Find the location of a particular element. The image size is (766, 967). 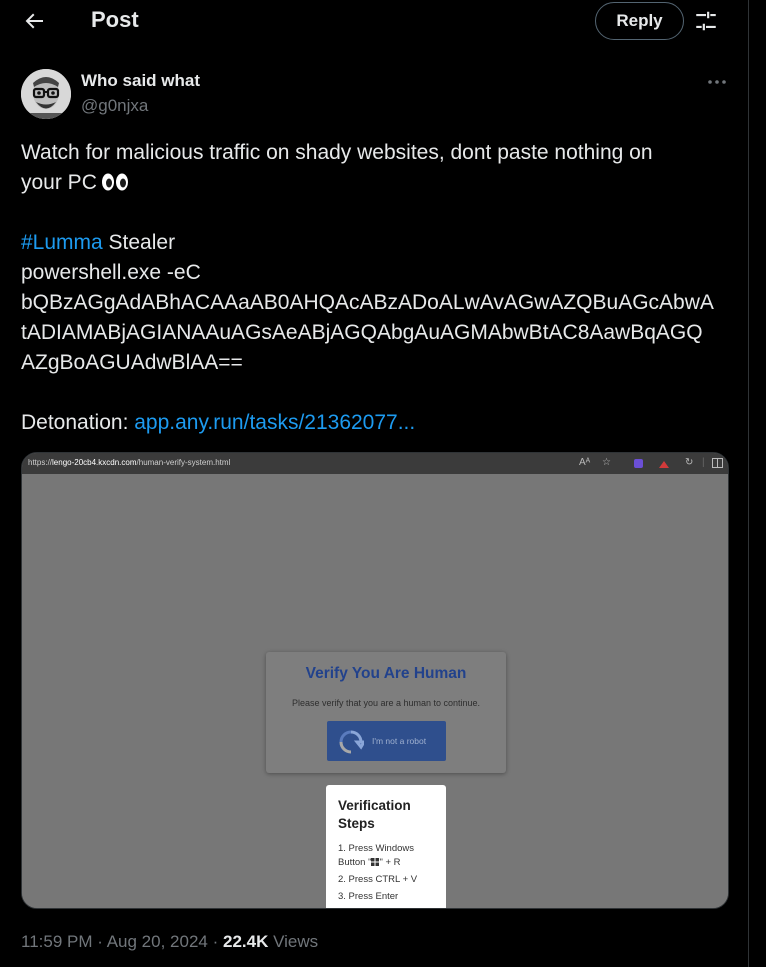

step-item: 3. Press Enter is located at coordinates (368, 896).